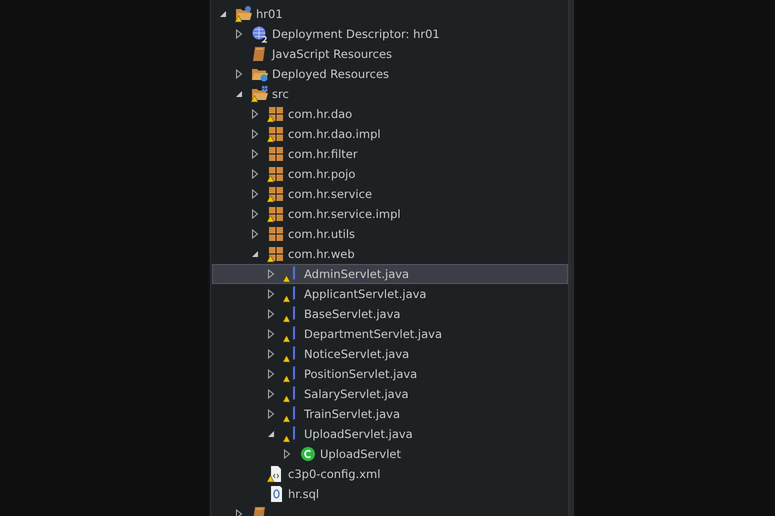 The width and height of the screenshot is (775, 516). Describe the element at coordinates (390, 194) in the screenshot. I see `tree-item: com.hr.service` at that location.